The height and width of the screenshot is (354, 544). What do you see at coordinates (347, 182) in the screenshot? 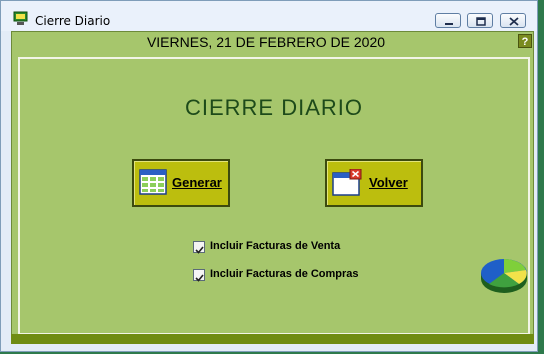
I see `close-window-icon` at bounding box center [347, 182].